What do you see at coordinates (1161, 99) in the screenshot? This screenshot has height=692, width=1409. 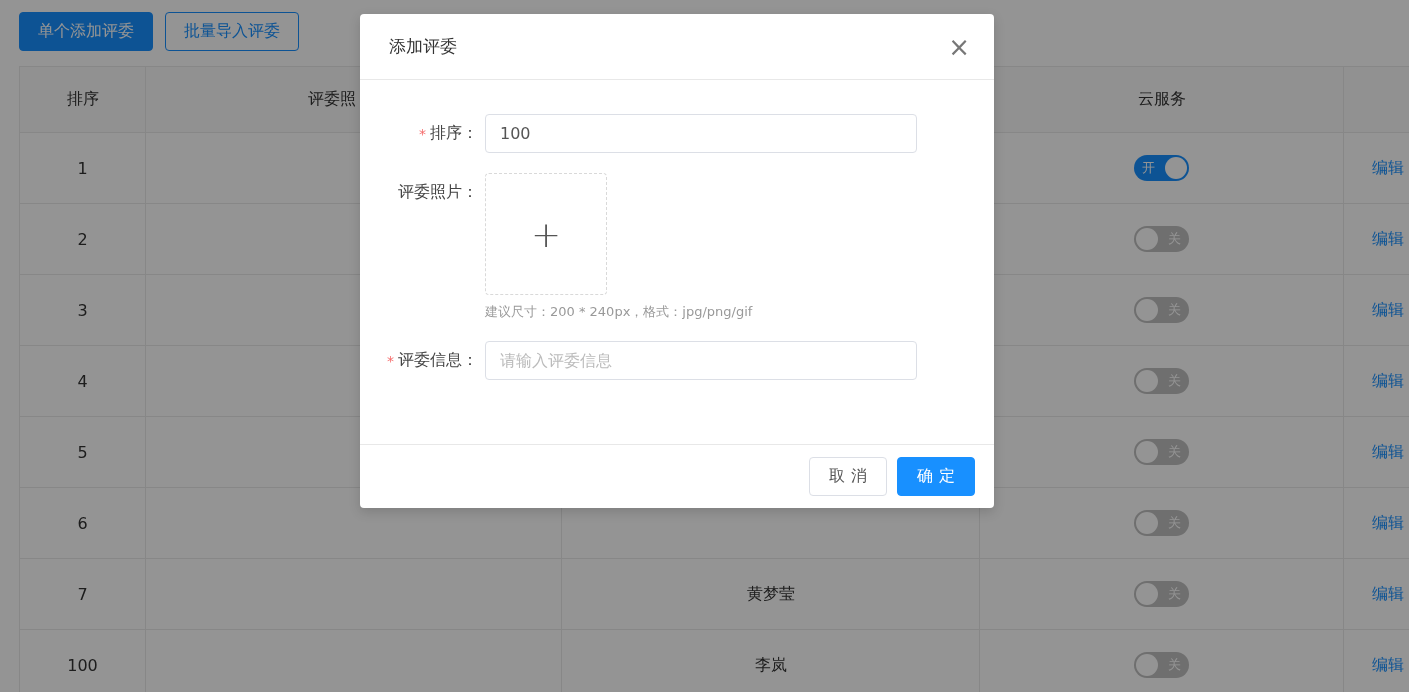 I see `column-header: 云服务` at bounding box center [1161, 99].